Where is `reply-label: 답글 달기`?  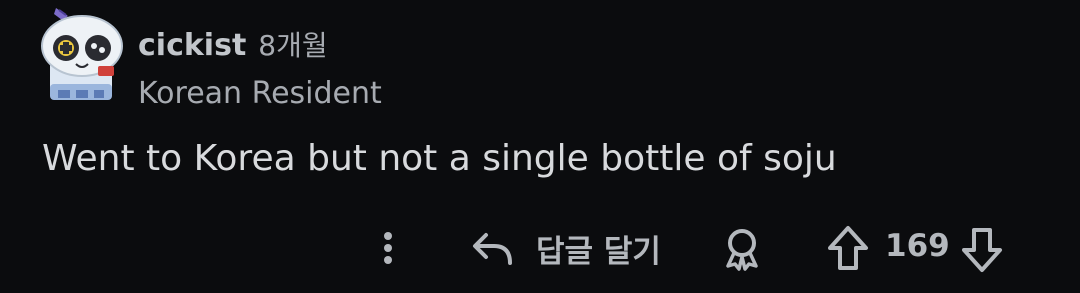 reply-label: 답글 달기 is located at coordinates (598, 252).